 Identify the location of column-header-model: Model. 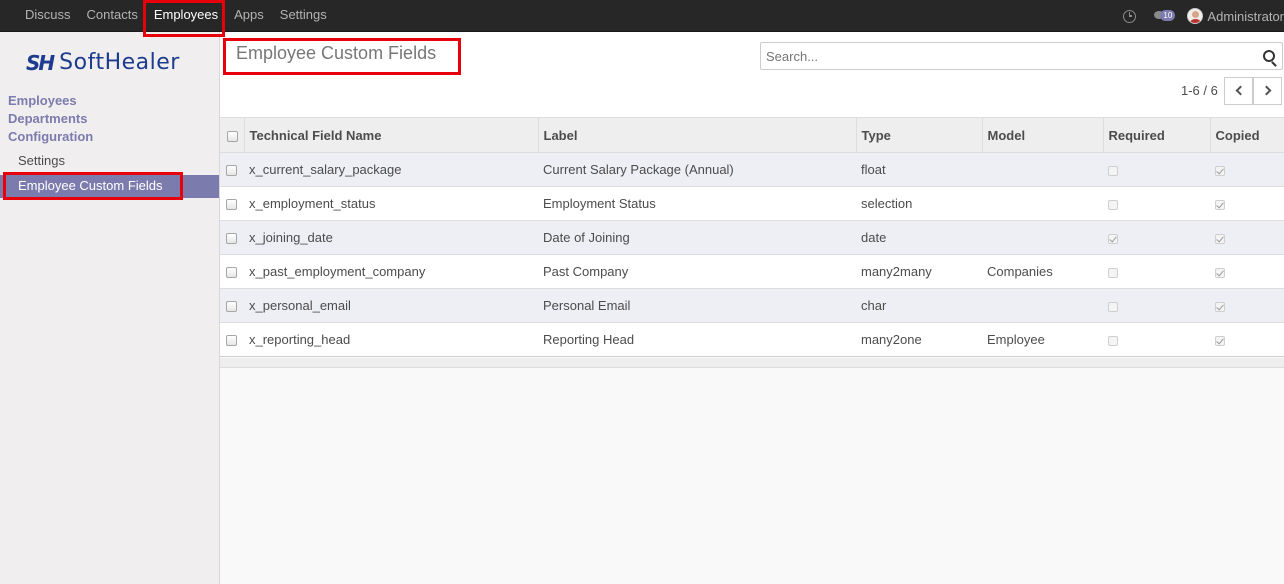
(1042, 135).